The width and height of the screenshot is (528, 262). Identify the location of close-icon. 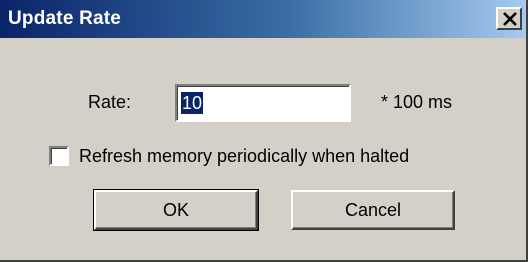
(510, 19).